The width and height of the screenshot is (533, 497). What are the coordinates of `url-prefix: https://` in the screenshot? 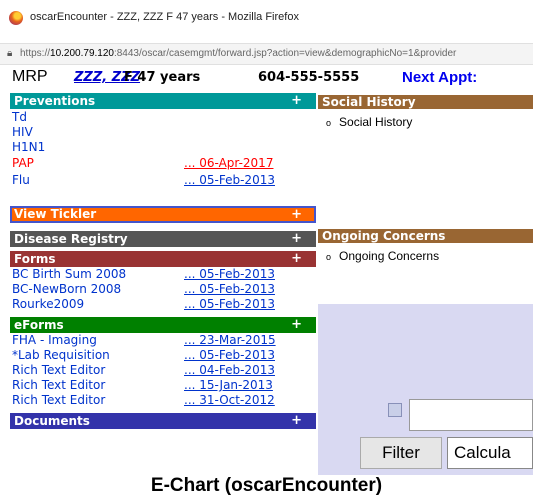 It's located at (35, 53).